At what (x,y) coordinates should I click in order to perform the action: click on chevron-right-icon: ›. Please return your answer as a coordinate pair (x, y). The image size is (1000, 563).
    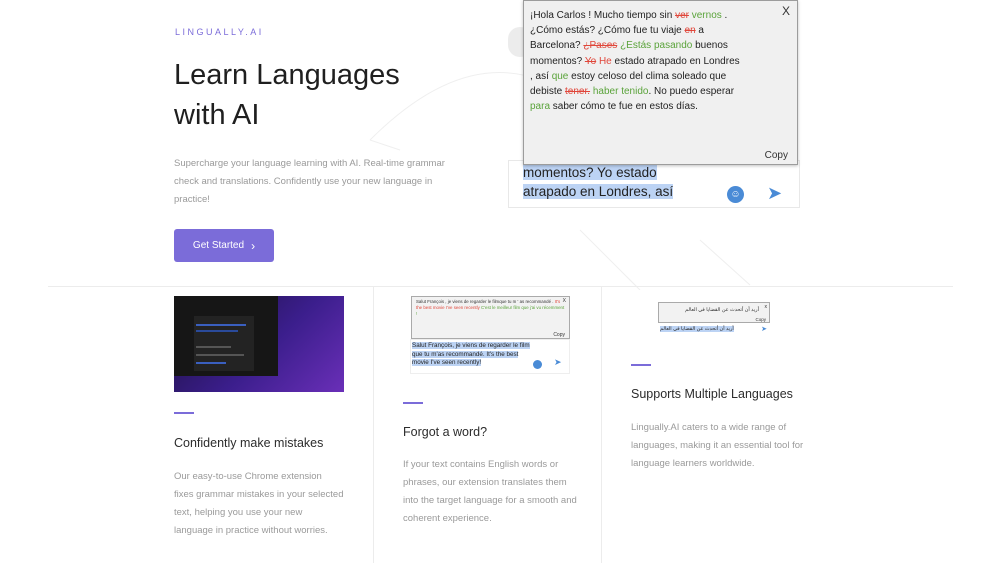
    Looking at the image, I should click on (253, 245).